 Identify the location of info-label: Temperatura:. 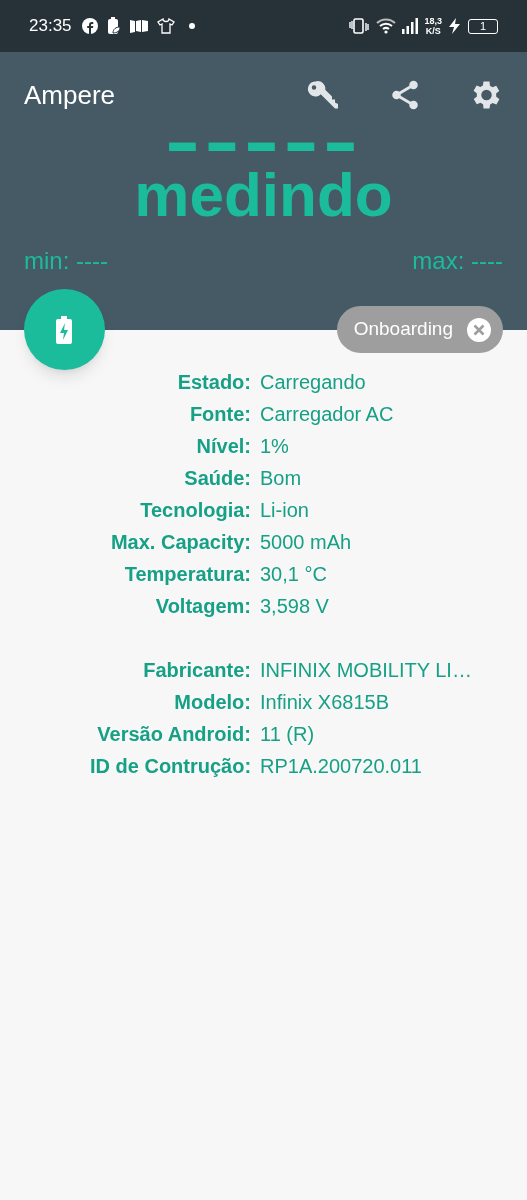
(187, 574).